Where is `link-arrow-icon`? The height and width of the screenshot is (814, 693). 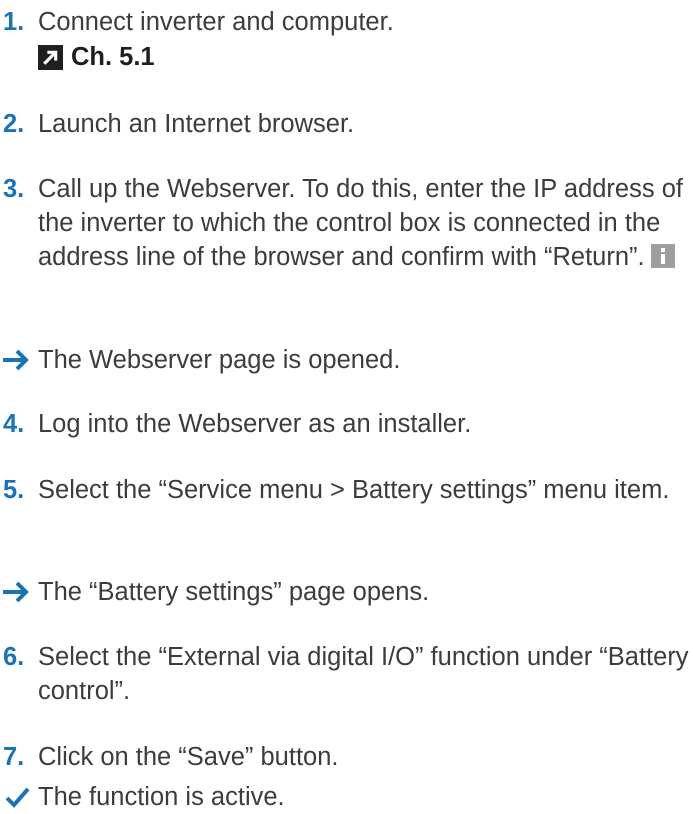
link-arrow-icon is located at coordinates (50, 57).